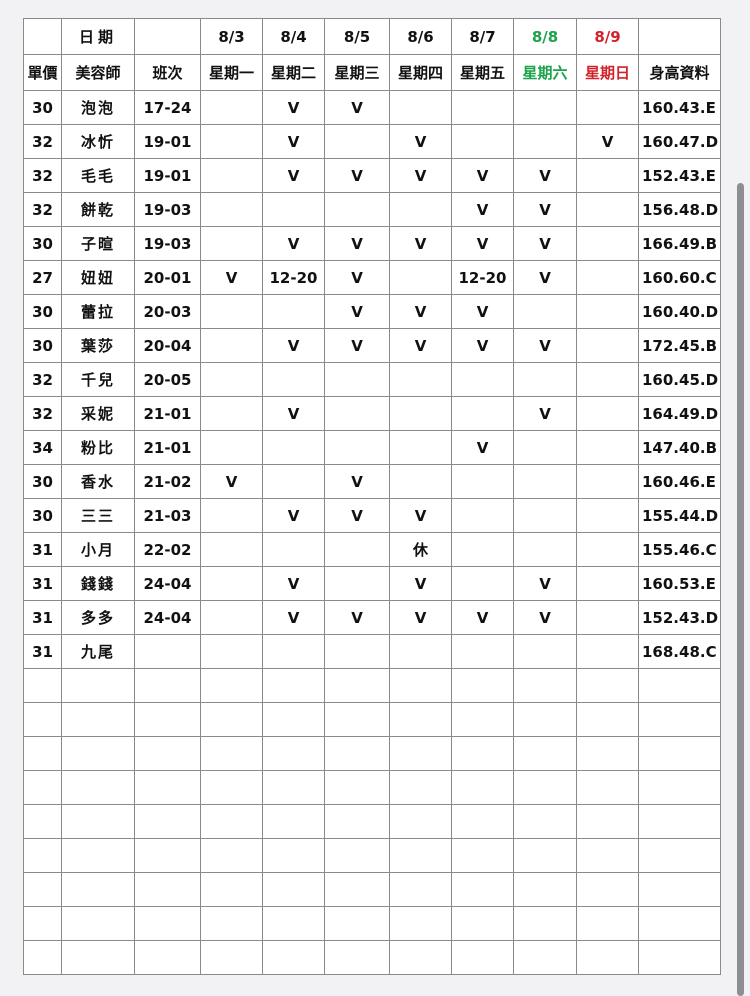  What do you see at coordinates (98, 515) in the screenshot?
I see `beautician-name-cell: 三三` at bounding box center [98, 515].